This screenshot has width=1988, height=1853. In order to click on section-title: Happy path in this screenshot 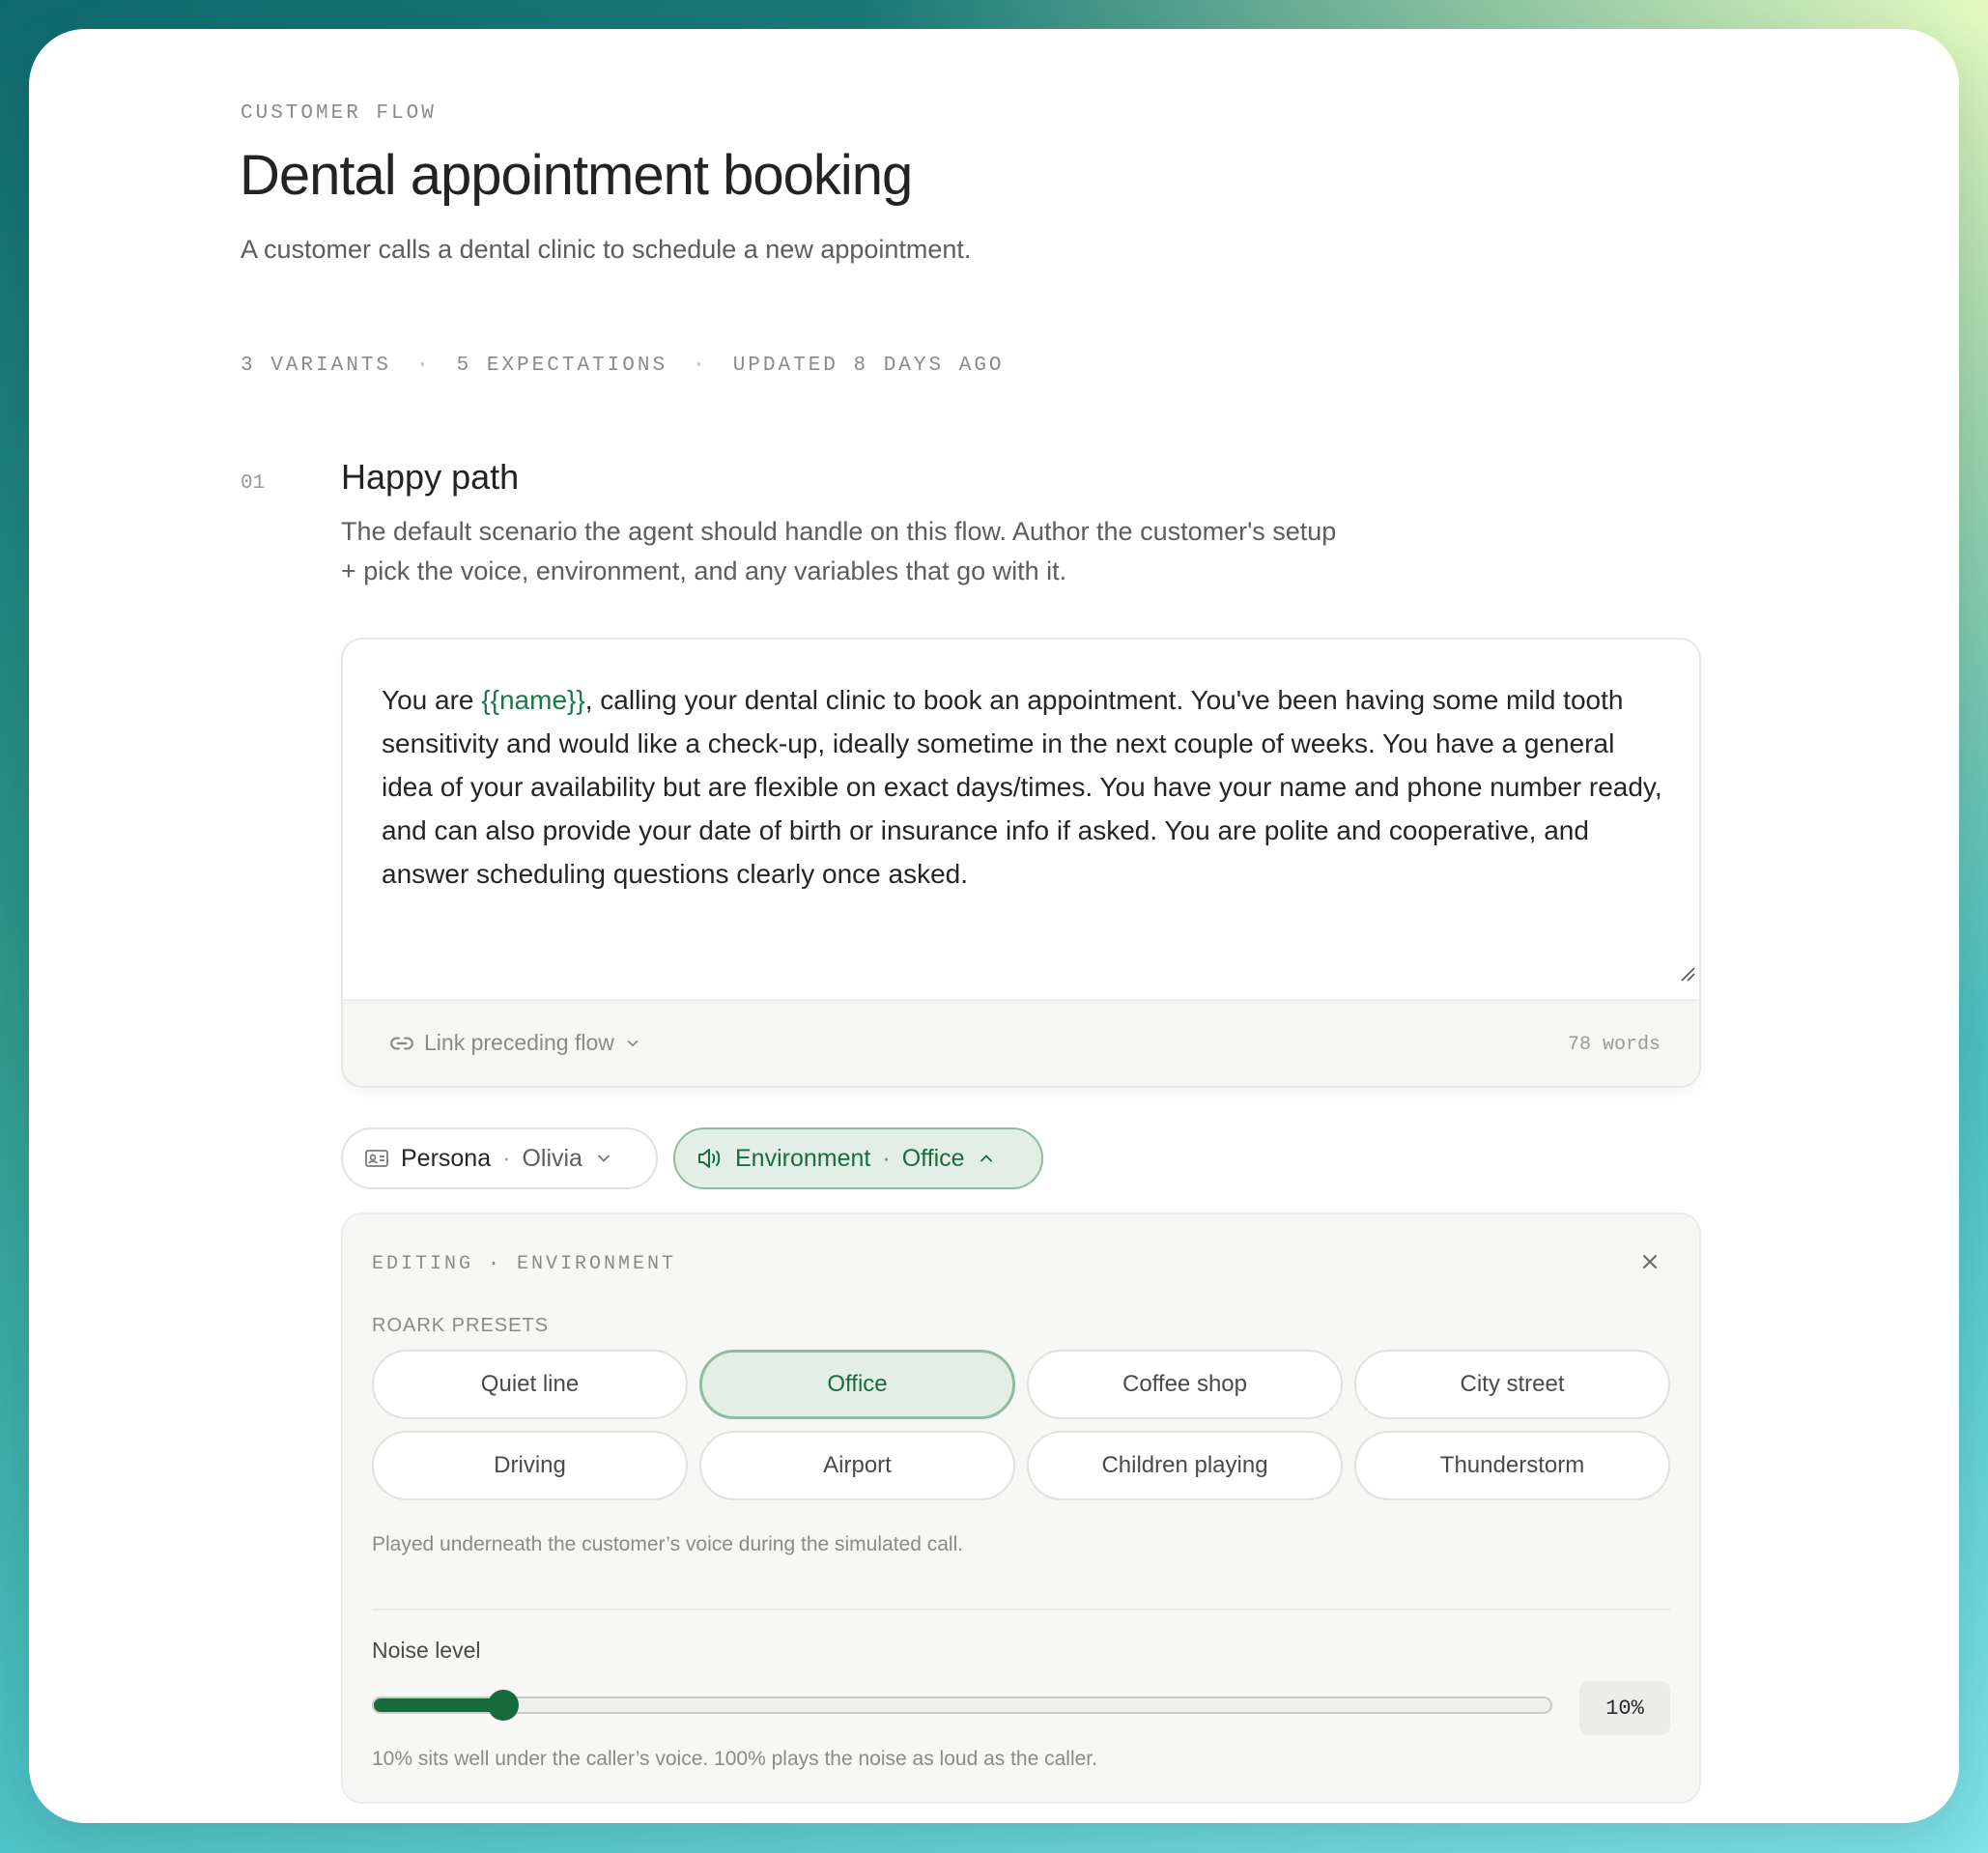, I will do `click(430, 477)`.